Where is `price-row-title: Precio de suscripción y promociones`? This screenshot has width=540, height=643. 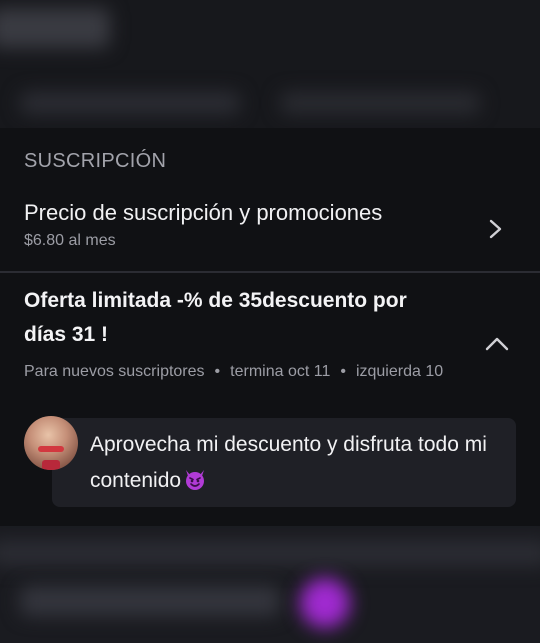 price-row-title: Precio de suscripción y promociones is located at coordinates (203, 212).